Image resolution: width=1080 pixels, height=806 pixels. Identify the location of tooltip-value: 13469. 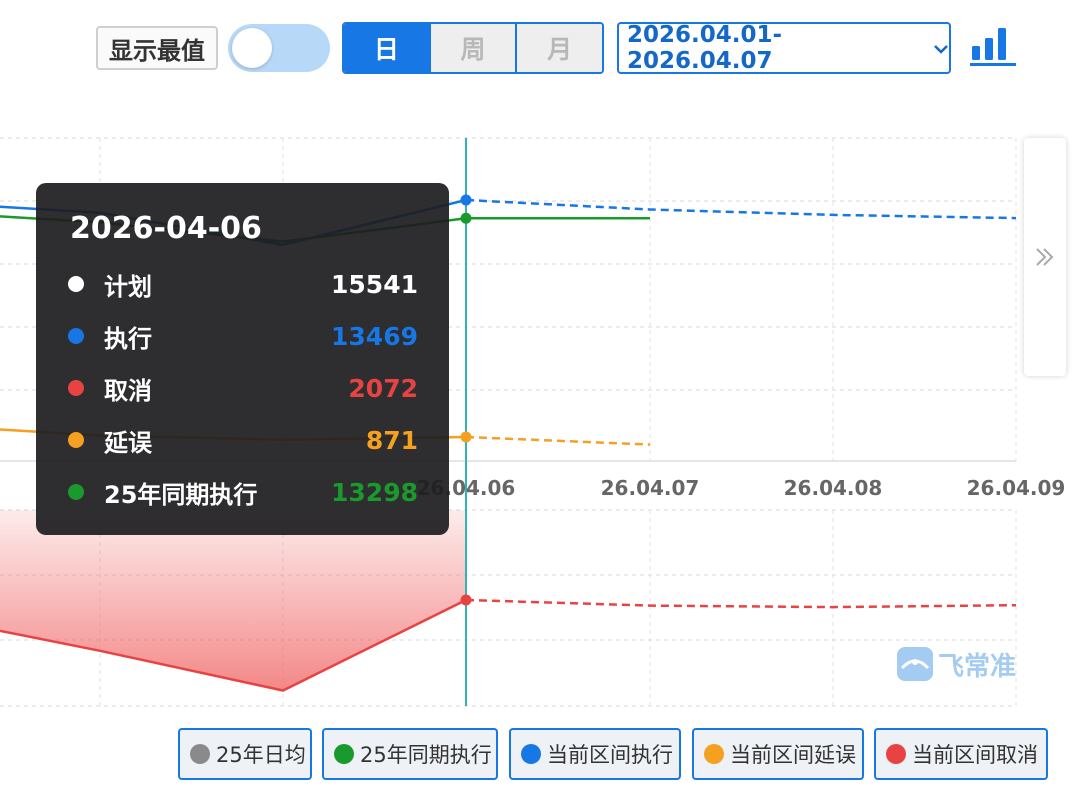
(374, 336).